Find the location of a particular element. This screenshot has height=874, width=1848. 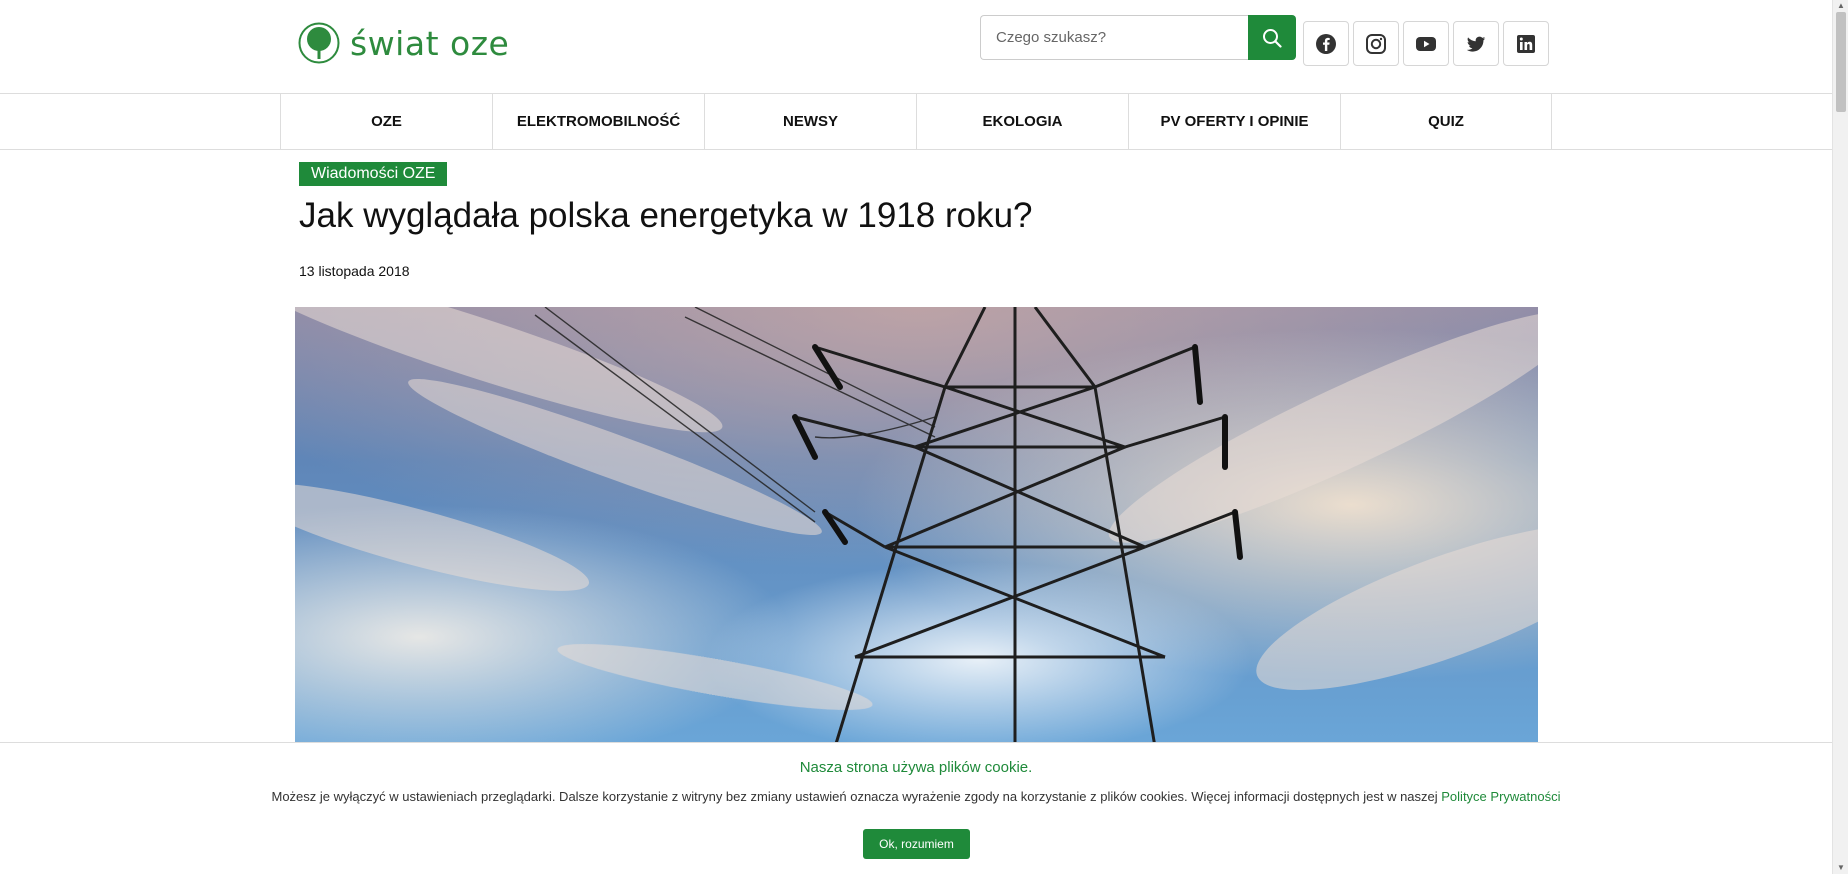

twitter-icon is located at coordinates (1476, 44).